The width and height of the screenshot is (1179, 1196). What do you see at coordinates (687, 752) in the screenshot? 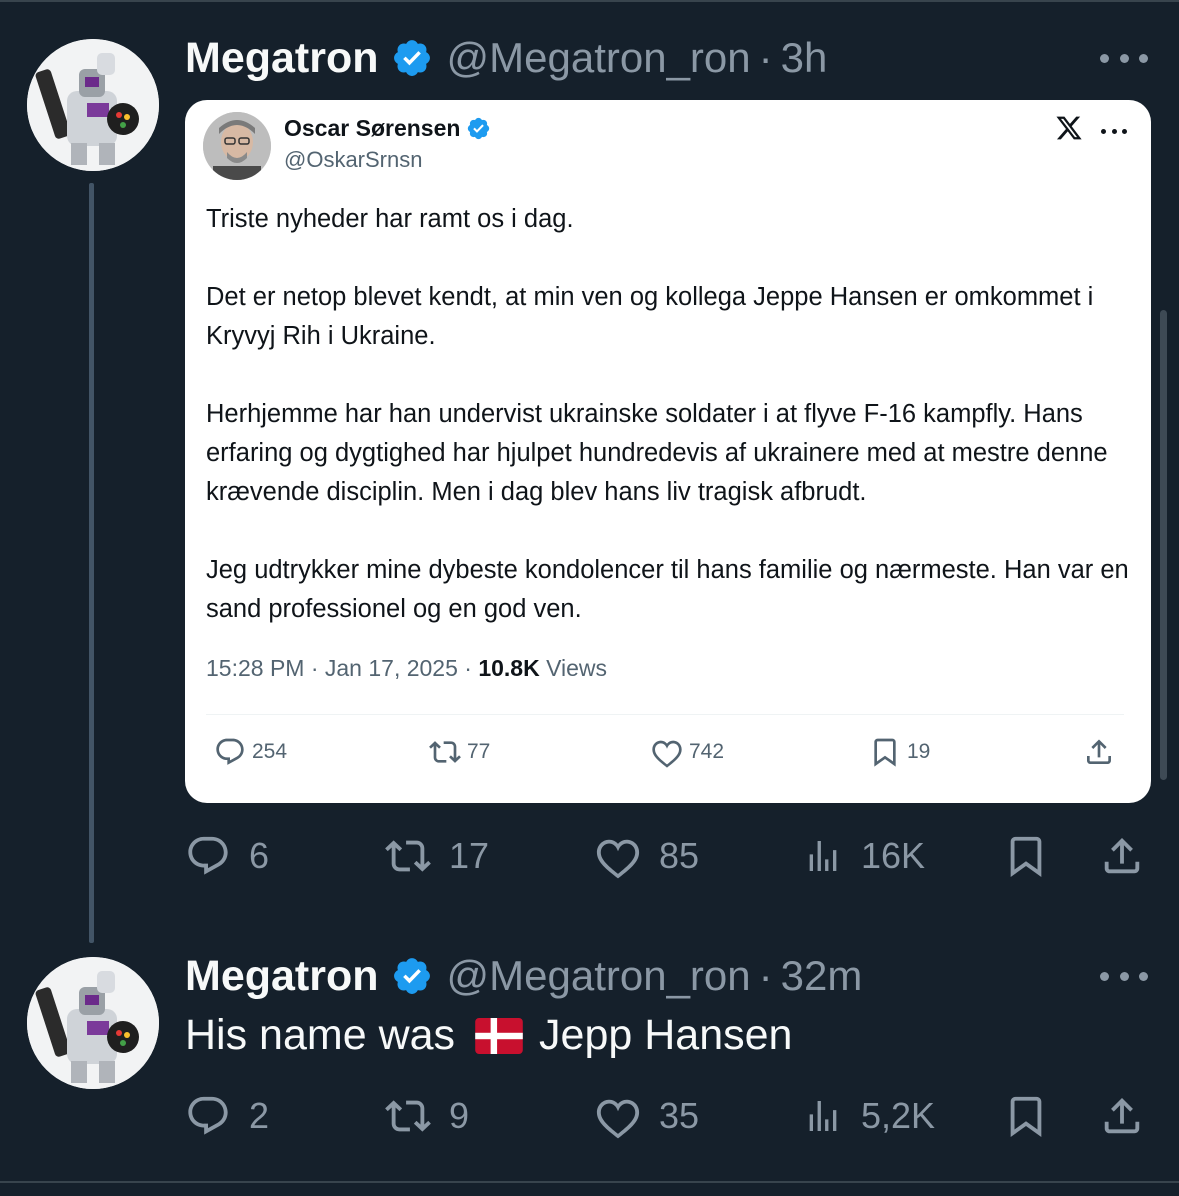
I see `quoted-like-stat: 742` at bounding box center [687, 752].